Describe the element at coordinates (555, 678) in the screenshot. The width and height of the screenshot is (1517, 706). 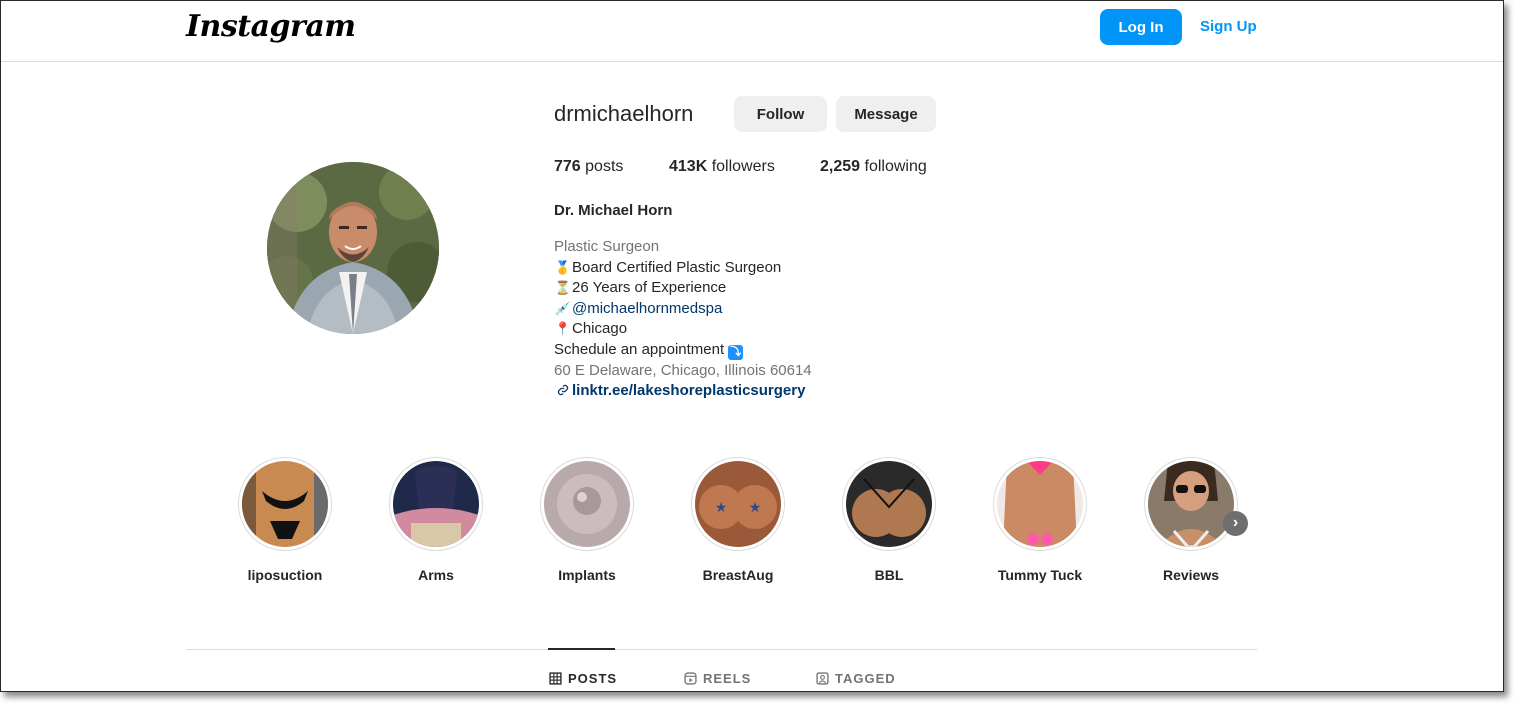
I see `grid-icon` at that location.